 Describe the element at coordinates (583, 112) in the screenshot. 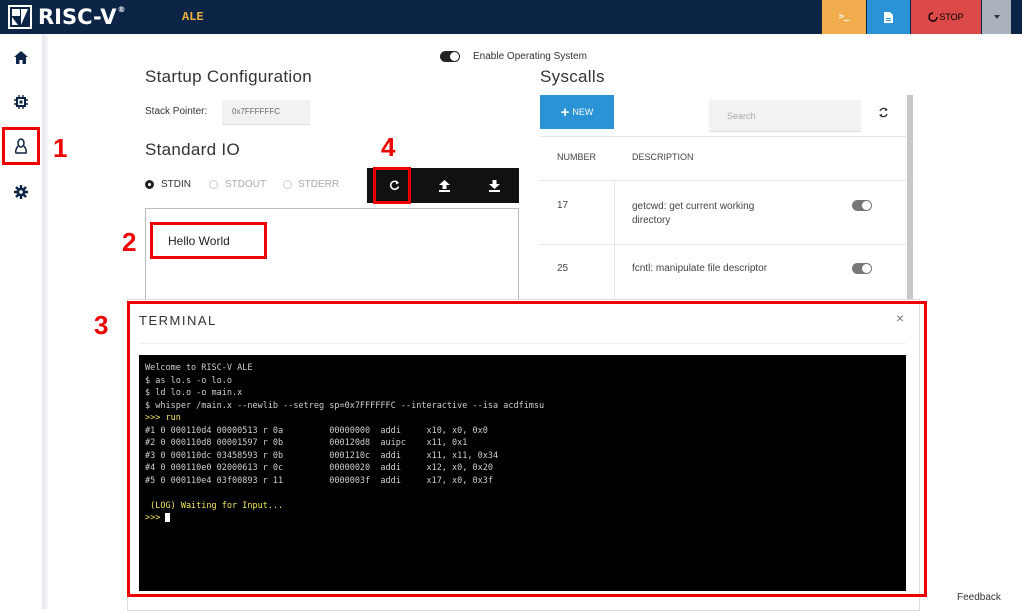

I see `new-syscall-label: NEW` at that location.